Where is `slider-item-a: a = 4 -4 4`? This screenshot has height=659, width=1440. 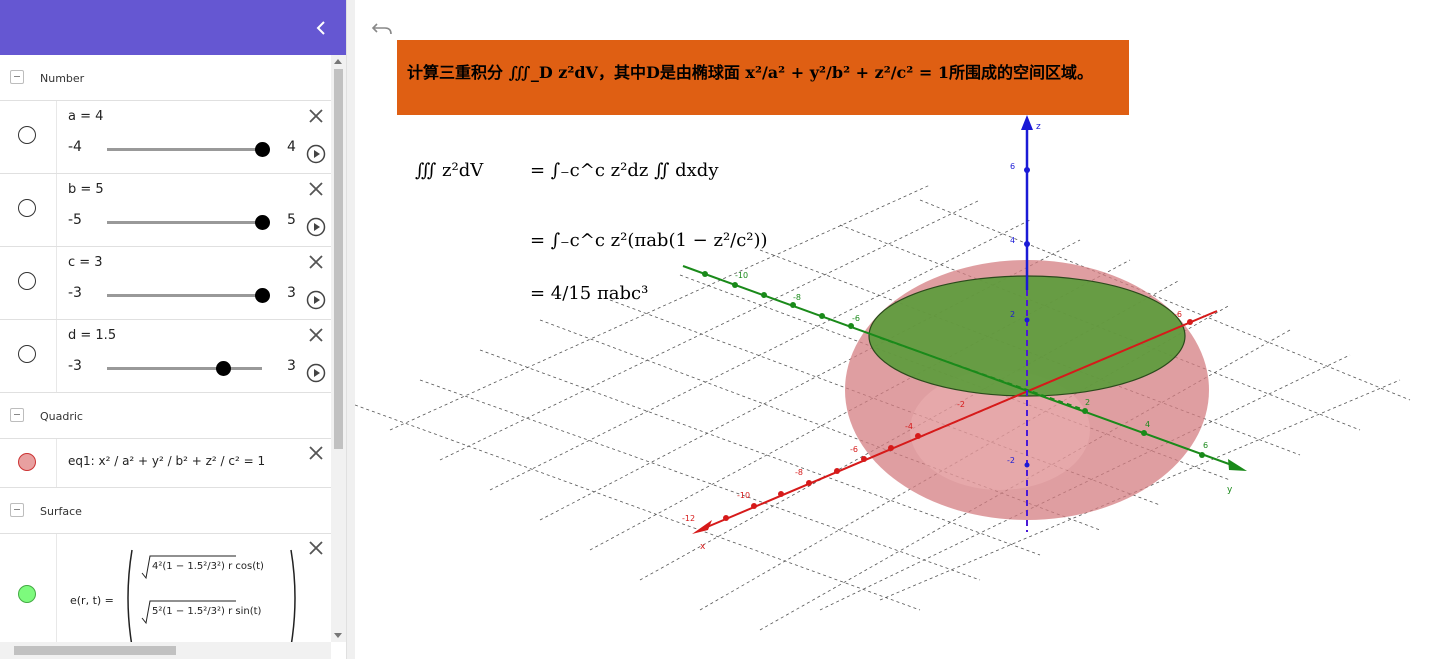
slider-item-a: a = 4 -4 4 is located at coordinates (165, 137).